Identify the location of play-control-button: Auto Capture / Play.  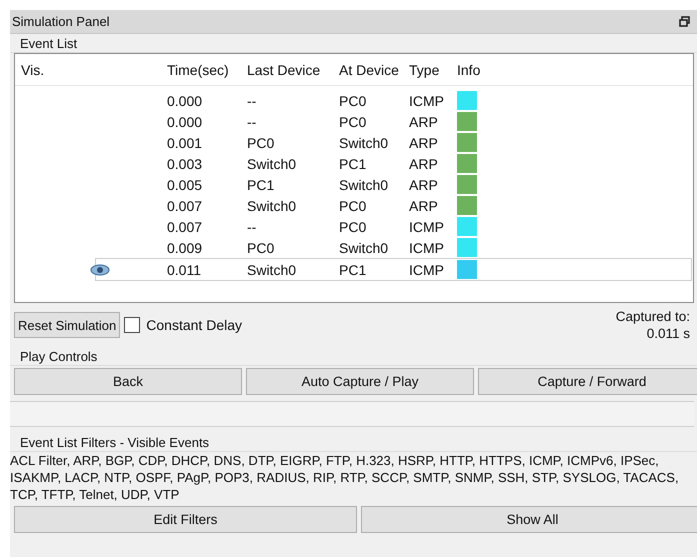
(360, 381).